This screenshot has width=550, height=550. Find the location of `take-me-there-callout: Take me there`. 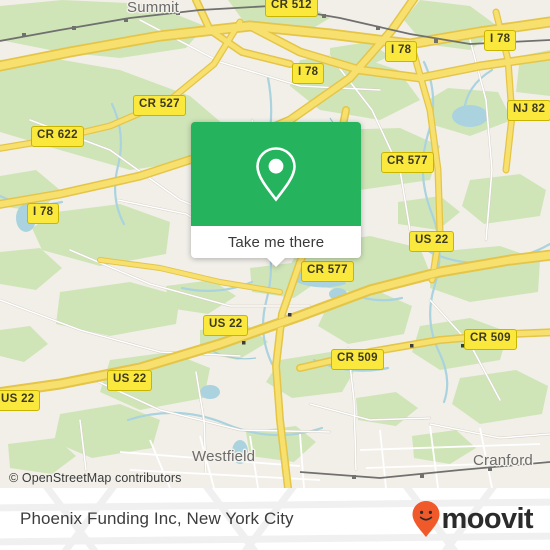

take-me-there-callout: Take me there is located at coordinates (276, 194).